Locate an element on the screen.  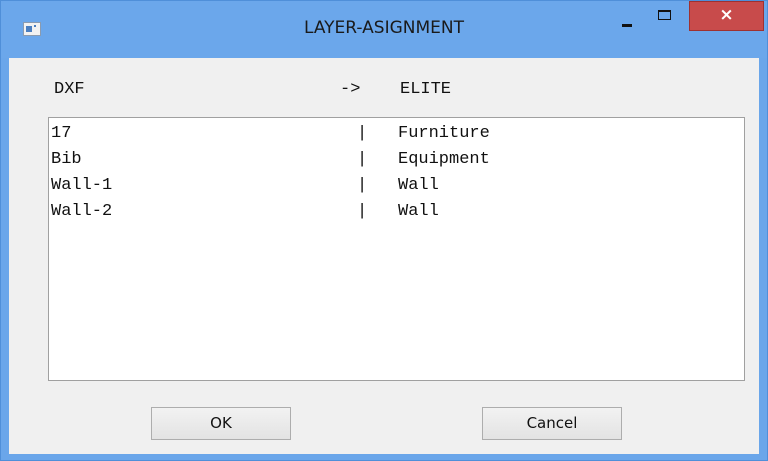
elite-layer: Furniture is located at coordinates (444, 133).